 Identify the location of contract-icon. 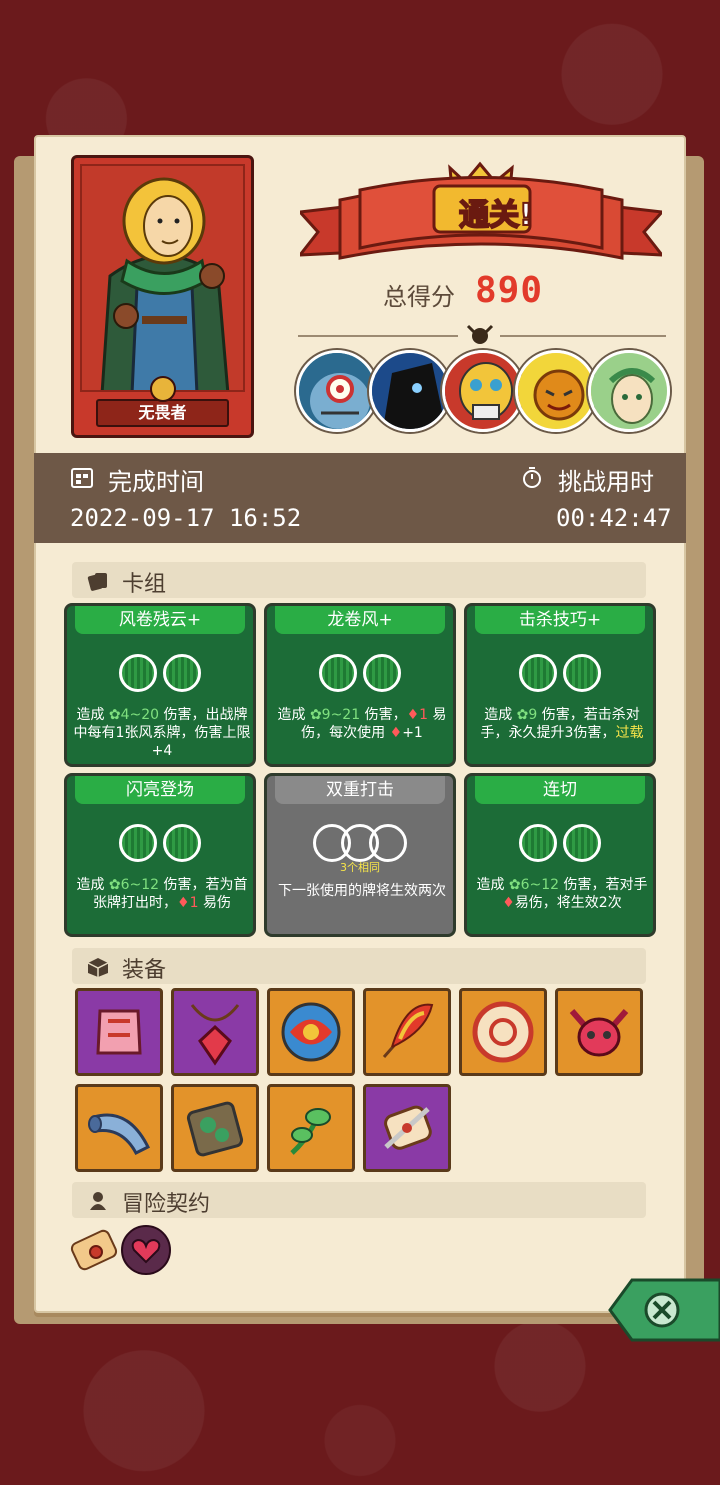
(98, 1201).